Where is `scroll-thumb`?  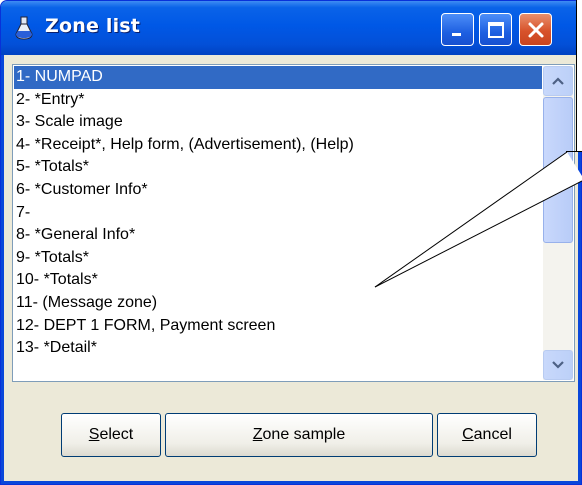 scroll-thumb is located at coordinates (558, 170).